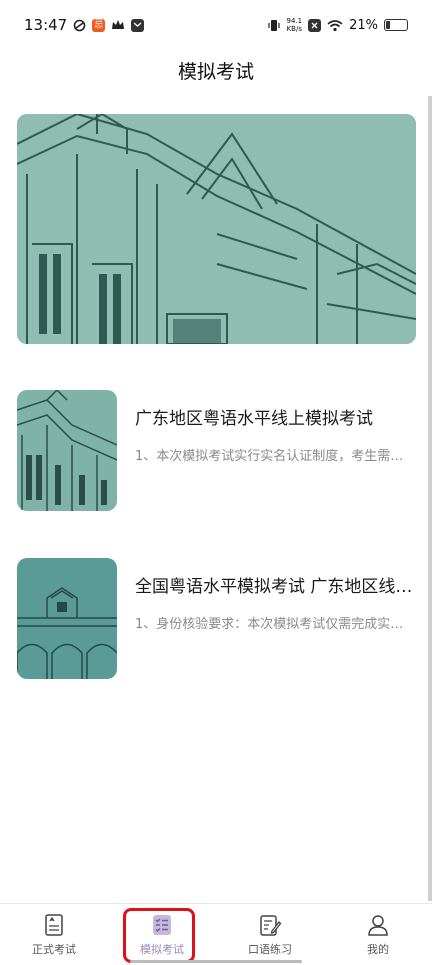 The width and height of the screenshot is (432, 965). I want to click on net-speed: 94.1 KB/s, so click(295, 25).